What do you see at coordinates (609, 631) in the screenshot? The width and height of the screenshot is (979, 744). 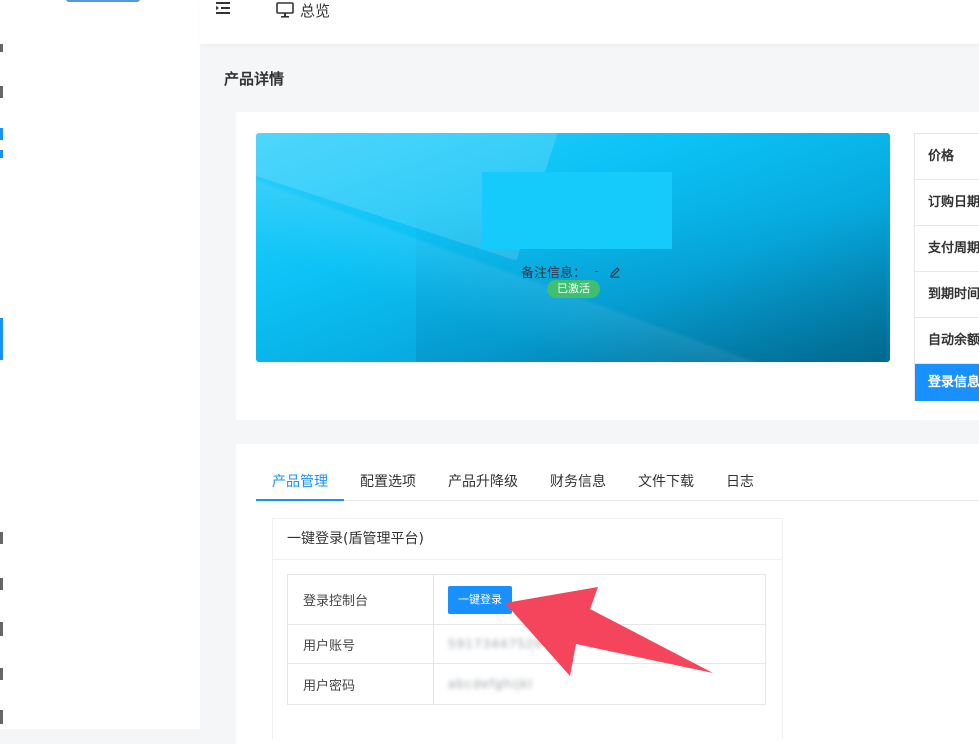 I see `annotation-arrow-icon` at bounding box center [609, 631].